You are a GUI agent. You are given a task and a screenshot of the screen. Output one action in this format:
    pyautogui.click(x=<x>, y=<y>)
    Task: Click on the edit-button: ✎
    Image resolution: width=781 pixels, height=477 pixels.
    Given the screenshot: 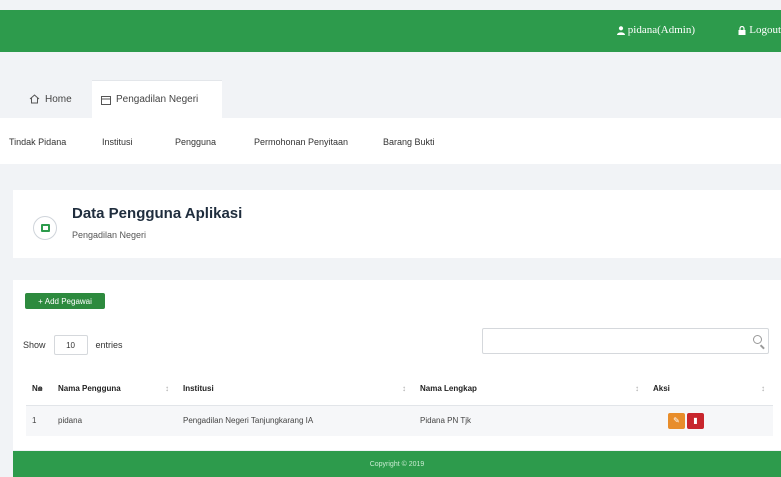 What is the action you would take?
    pyautogui.click(x=676, y=420)
    